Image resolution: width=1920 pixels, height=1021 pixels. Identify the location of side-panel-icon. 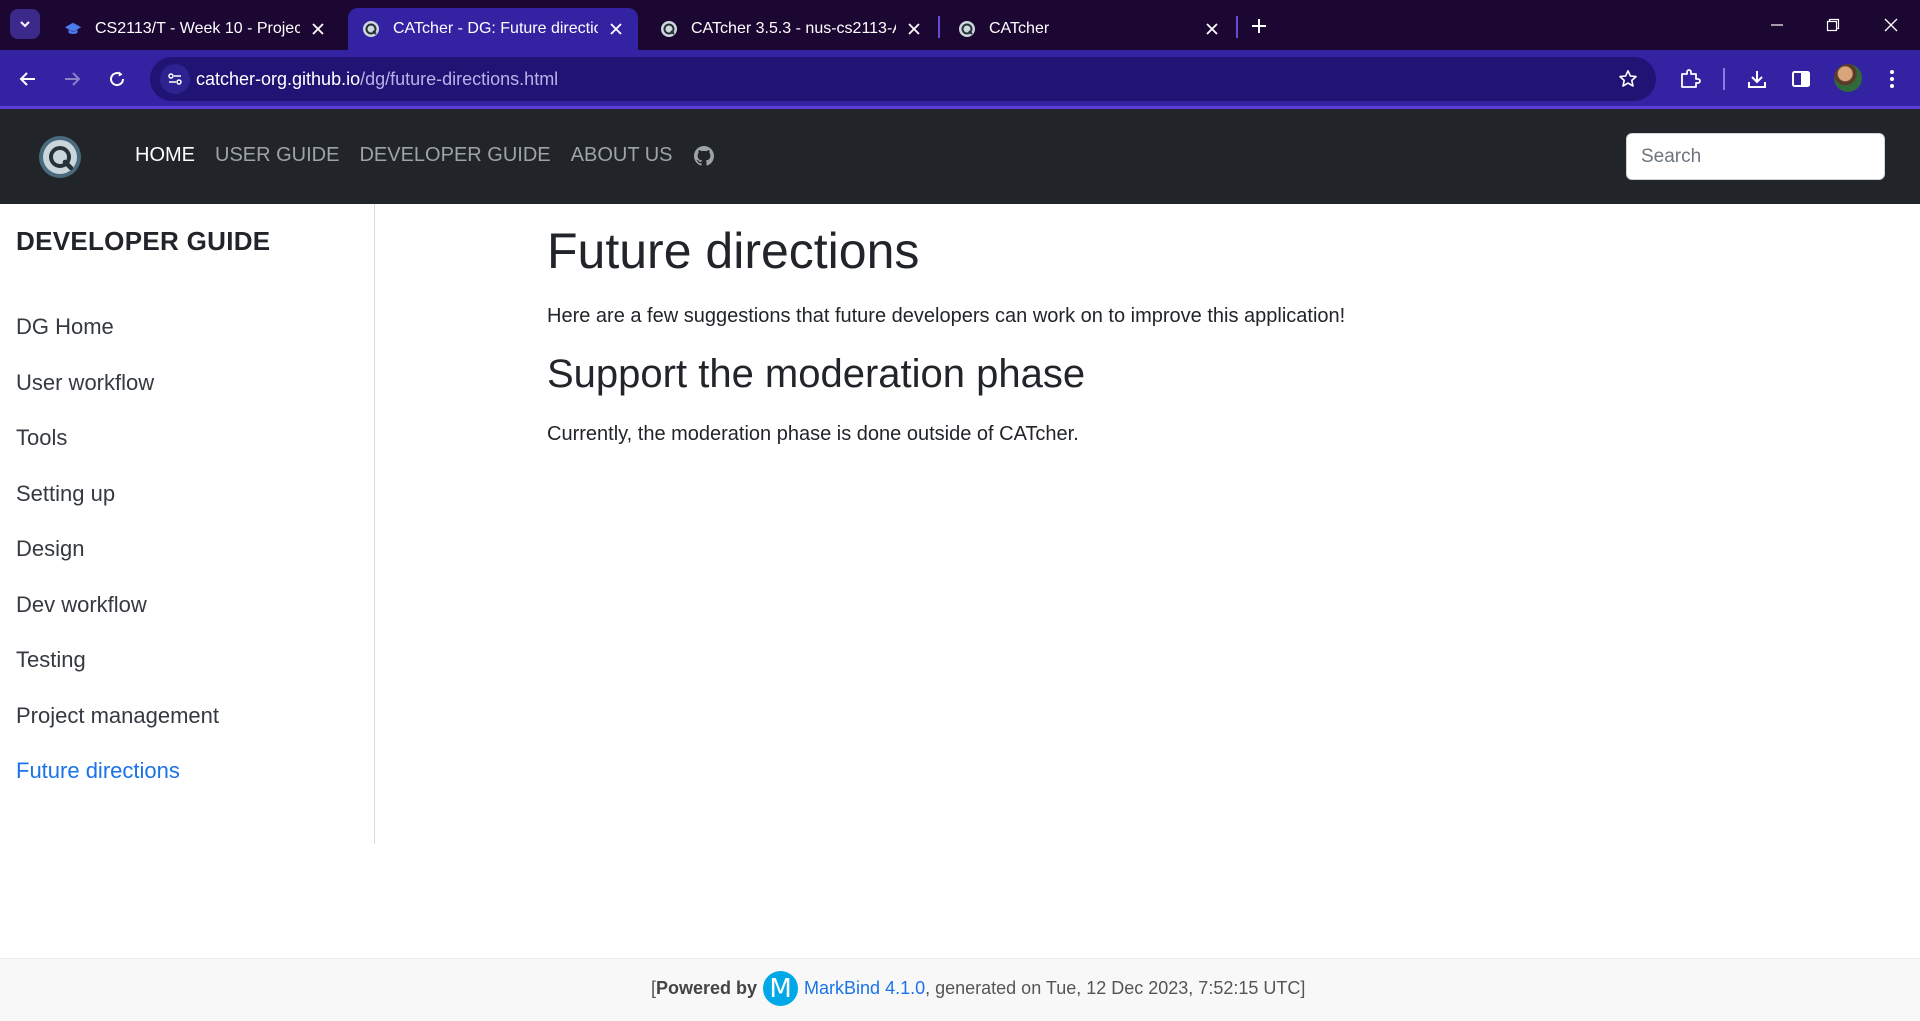
(1801, 79).